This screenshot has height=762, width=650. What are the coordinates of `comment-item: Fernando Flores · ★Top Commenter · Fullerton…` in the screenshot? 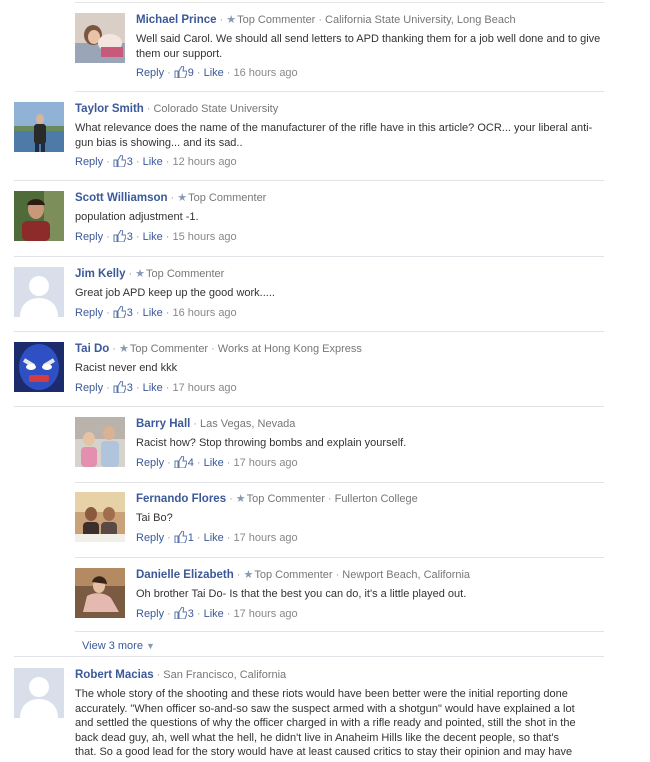 It's located at (339, 523).